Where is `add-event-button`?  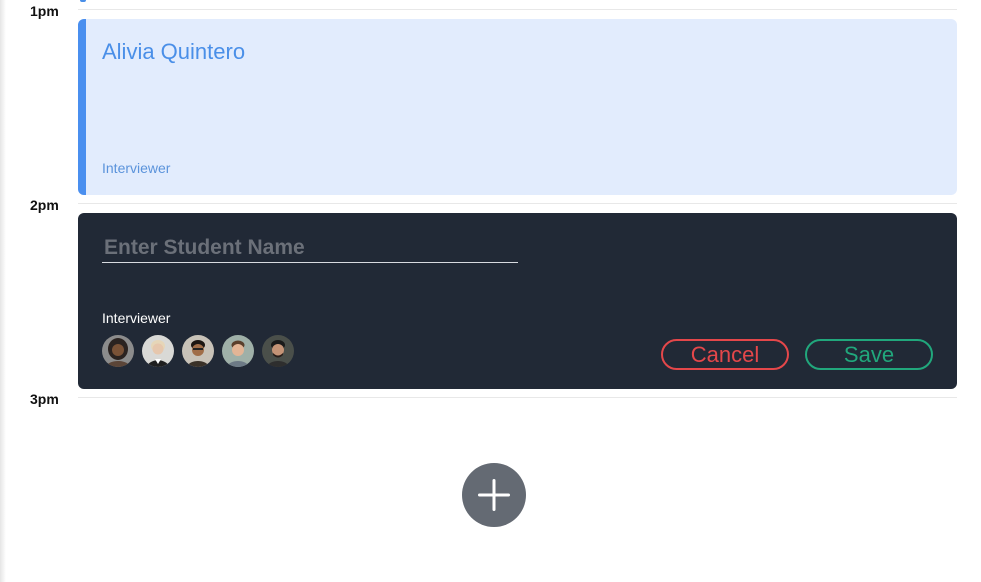
add-event-button is located at coordinates (494, 495).